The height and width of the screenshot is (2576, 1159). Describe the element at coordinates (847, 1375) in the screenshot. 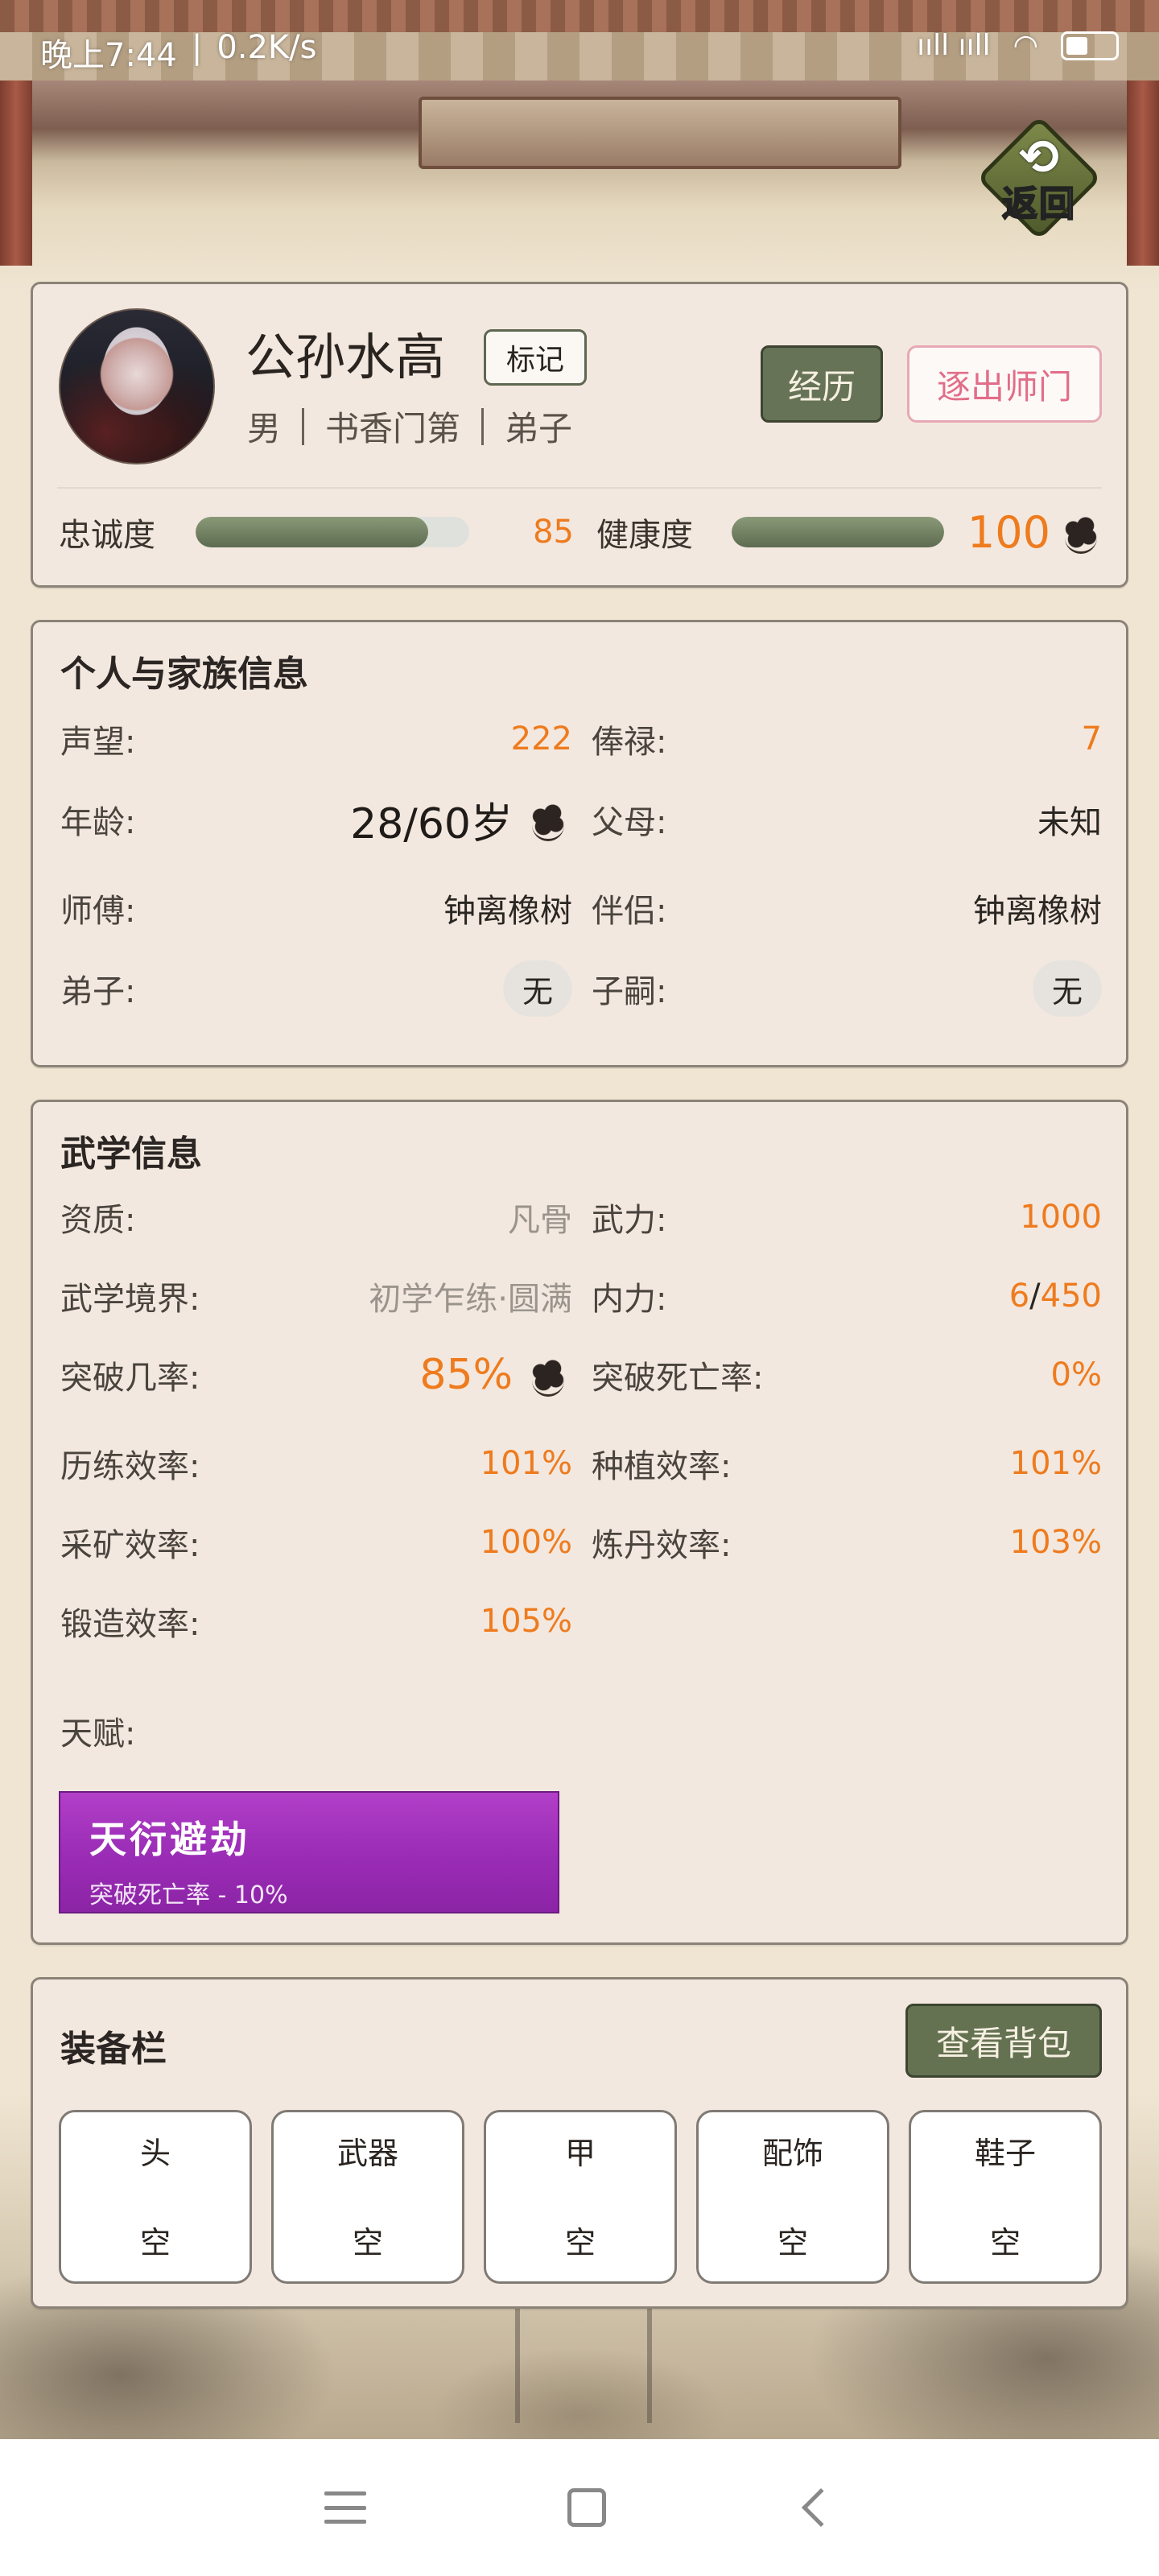

I see `breakthrough-death-row: 突破死亡率: 0%` at that location.